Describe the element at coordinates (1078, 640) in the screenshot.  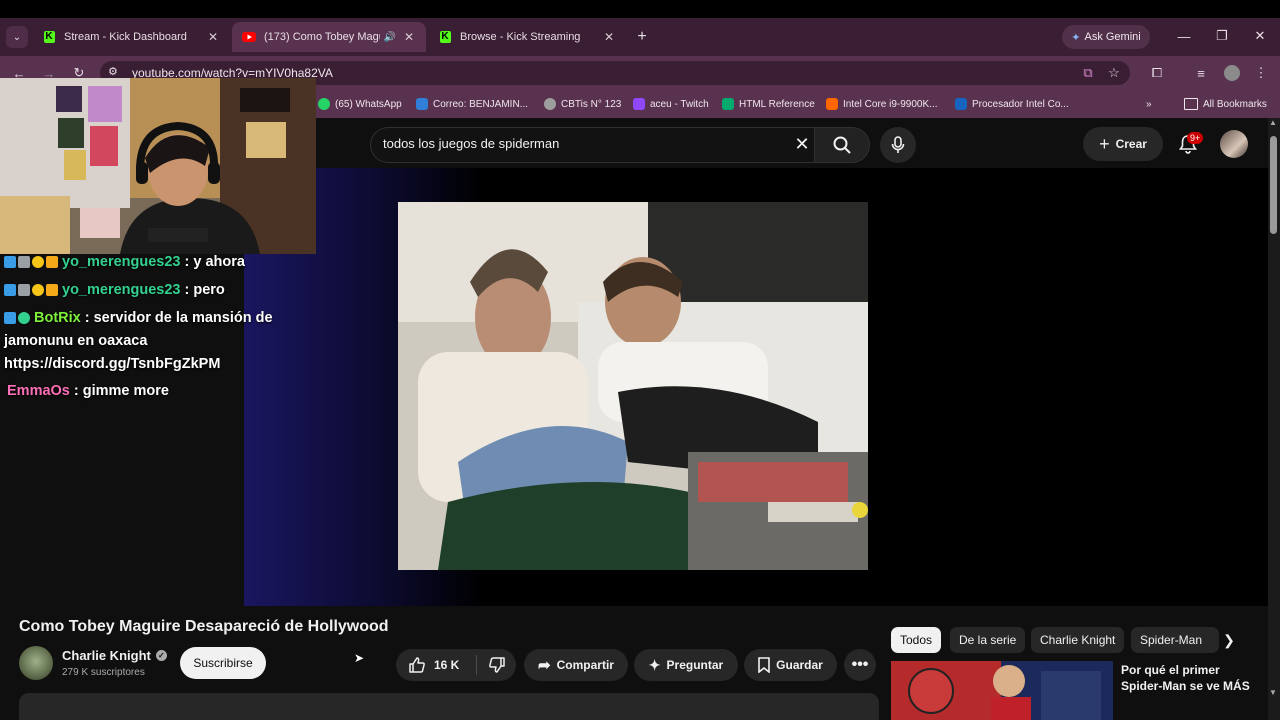
I see `chip-charlie-knight: Charlie Knight` at that location.